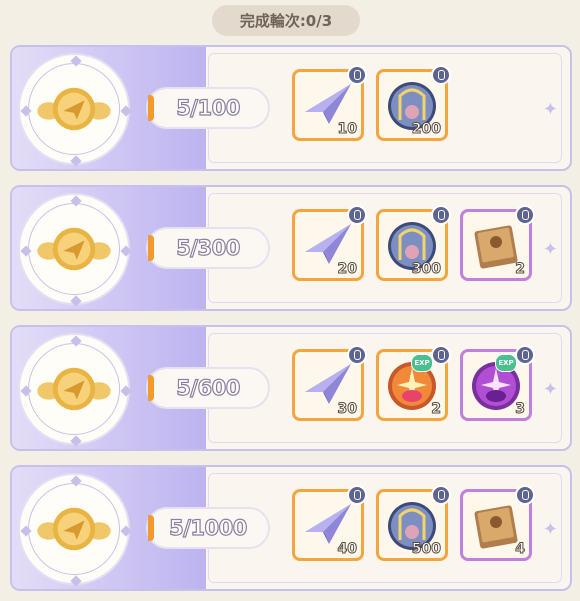 Image resolution: width=580 pixels, height=601 pixels. I want to click on reward-item: 4, so click(497, 523).